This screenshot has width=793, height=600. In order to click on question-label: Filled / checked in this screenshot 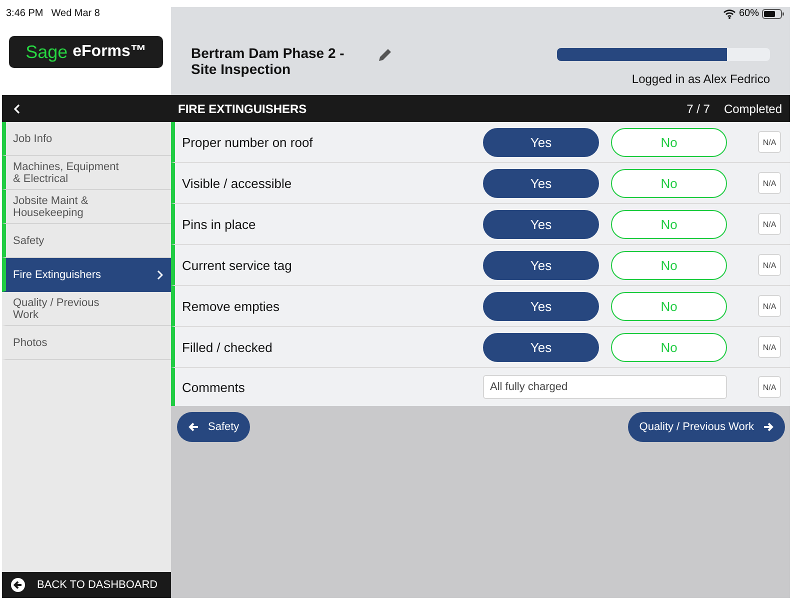, I will do `click(227, 347)`.